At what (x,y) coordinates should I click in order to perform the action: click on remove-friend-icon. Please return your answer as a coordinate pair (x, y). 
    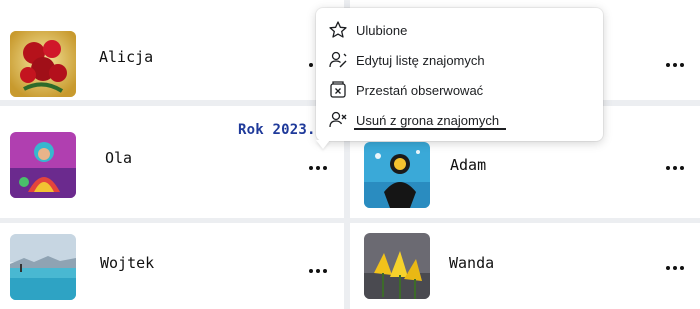
    Looking at the image, I should click on (338, 119).